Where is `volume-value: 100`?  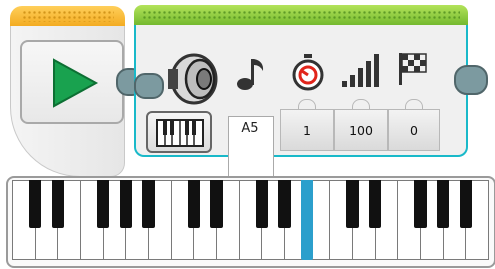
volume-value: 100 is located at coordinates (361, 130).